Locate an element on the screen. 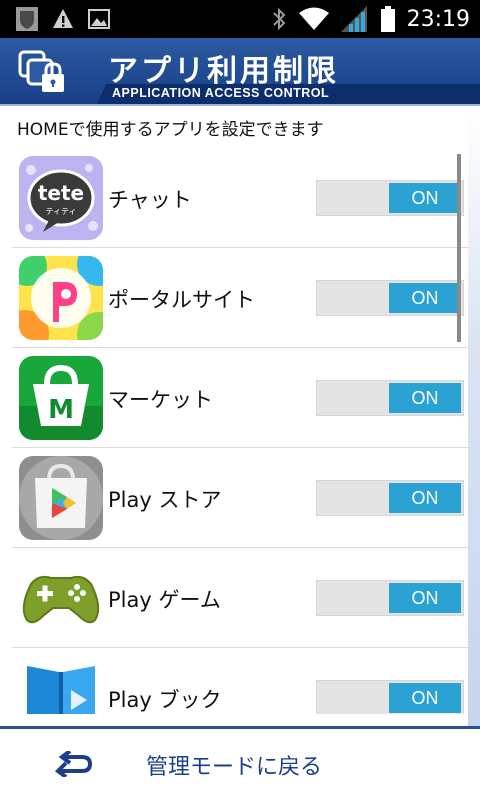  market-letter: M is located at coordinates (61, 410).